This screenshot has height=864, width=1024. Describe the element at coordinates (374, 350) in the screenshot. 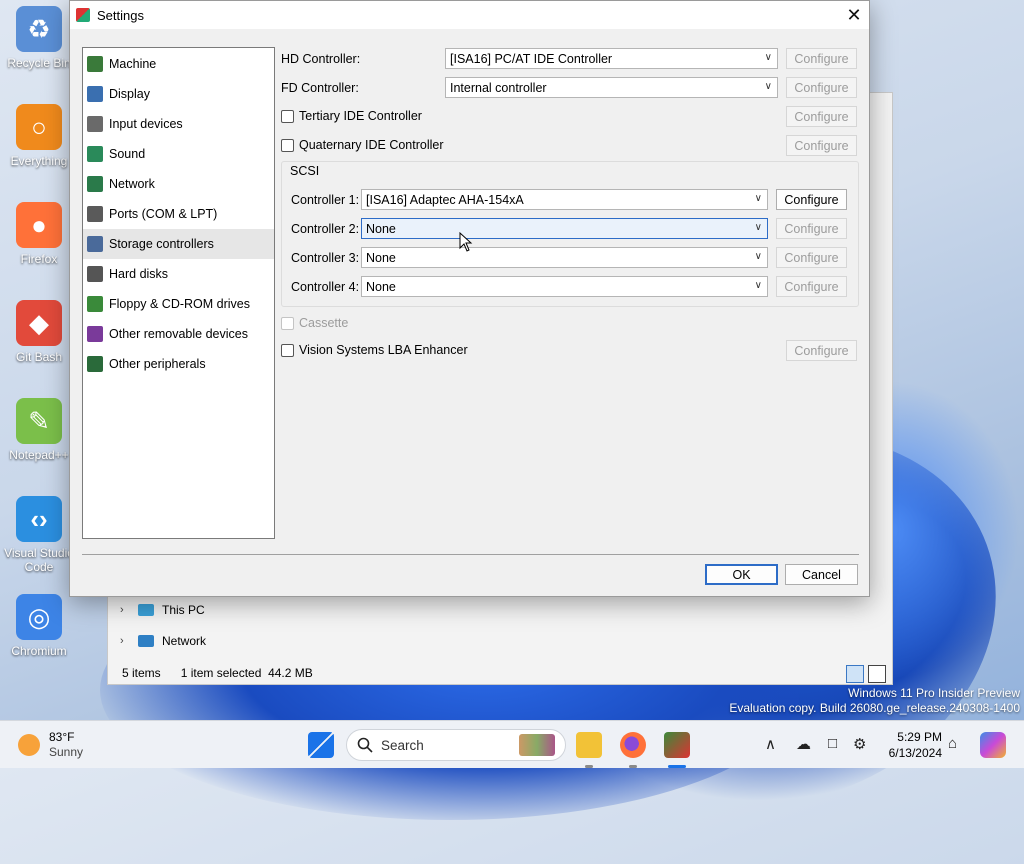

I see `vision-lba-checkbox: Vision Systems LBA Enhancer` at that location.